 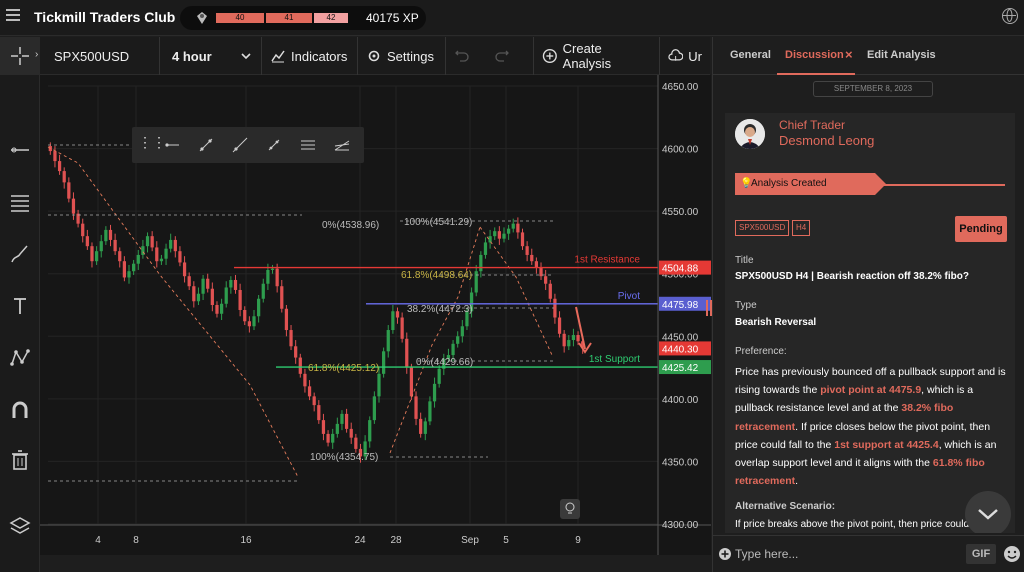 I want to click on drawing-toolbar: ⋮⋮, so click(x=248, y=145).